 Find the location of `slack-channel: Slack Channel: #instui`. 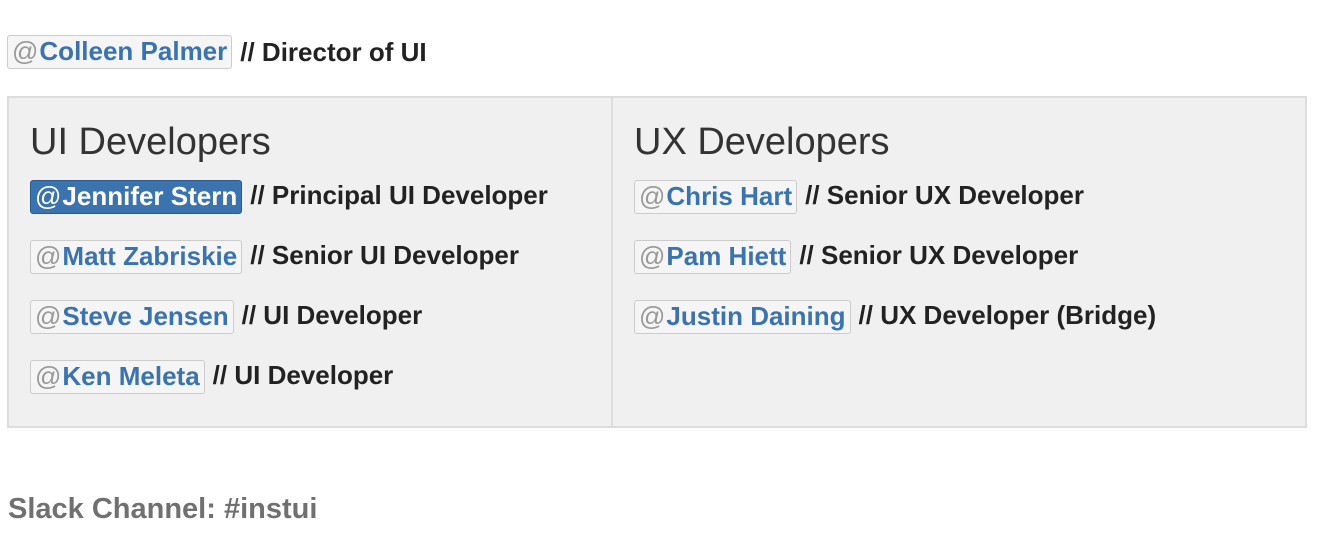

slack-channel: Slack Channel: #instui is located at coordinates (163, 509).